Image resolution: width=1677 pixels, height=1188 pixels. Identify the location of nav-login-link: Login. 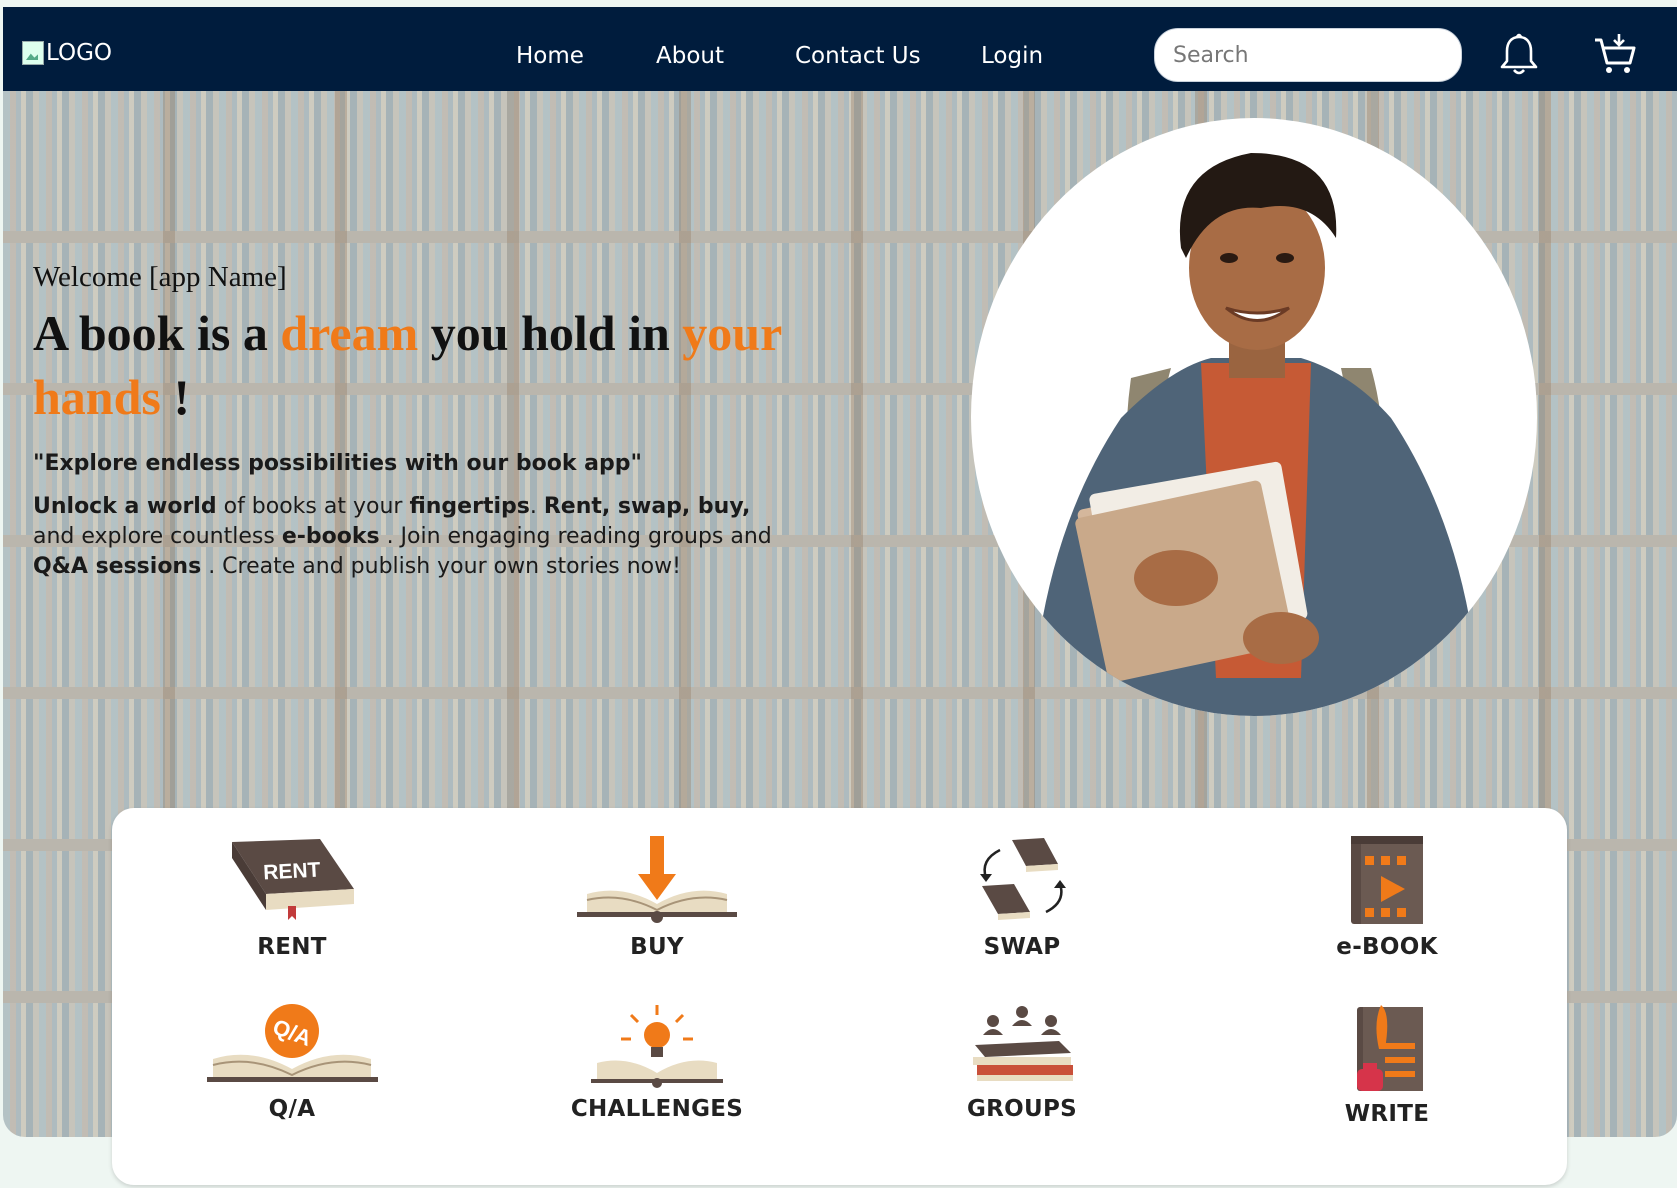
(1012, 56).